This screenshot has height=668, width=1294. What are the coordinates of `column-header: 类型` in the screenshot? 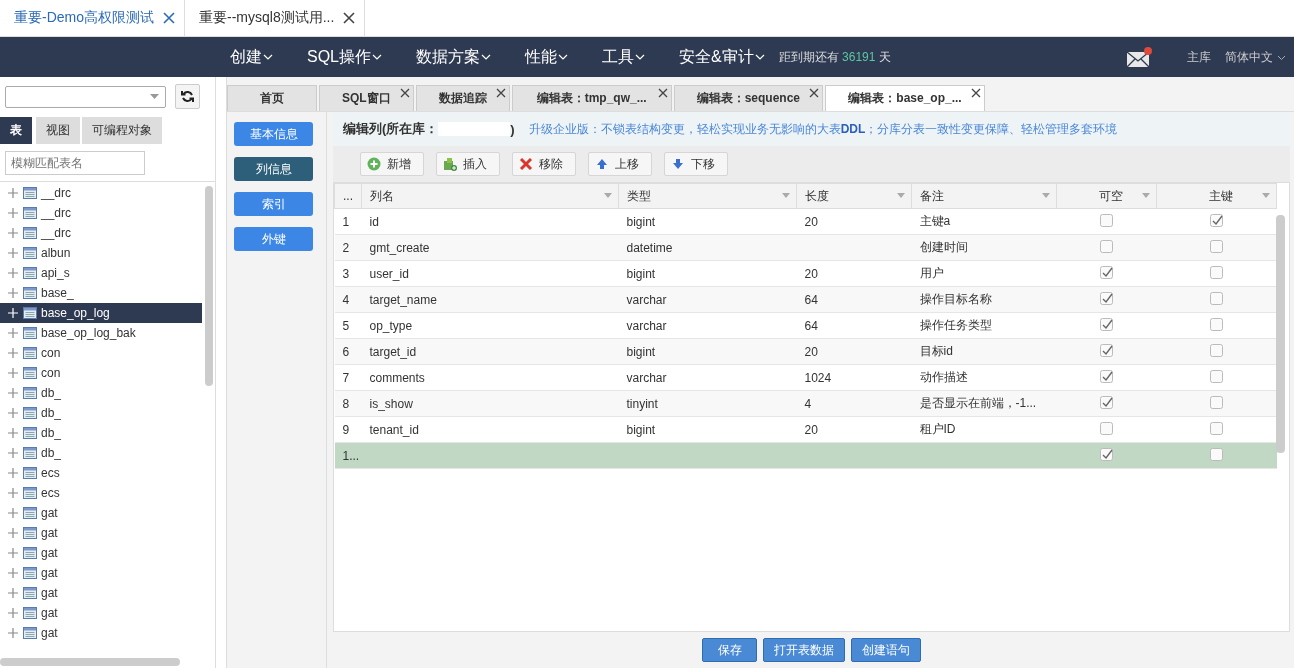 It's located at (707, 196).